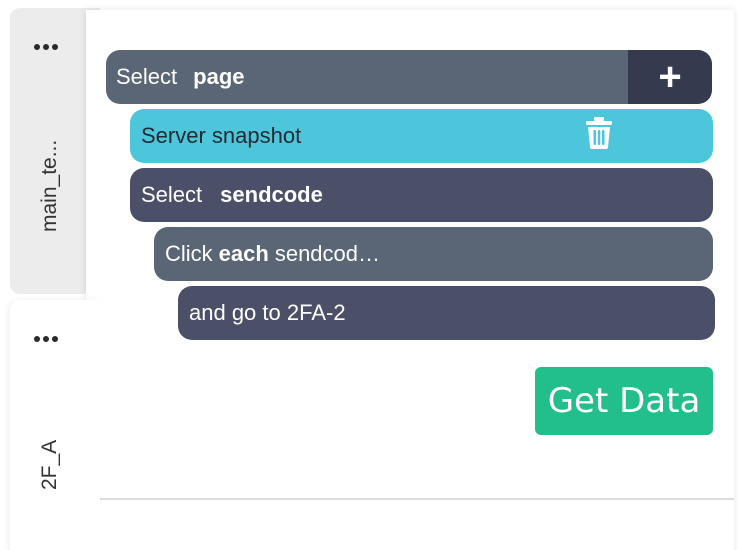 The width and height of the screenshot is (738, 550). Describe the element at coordinates (599, 133) in the screenshot. I see `trash-icon` at that location.